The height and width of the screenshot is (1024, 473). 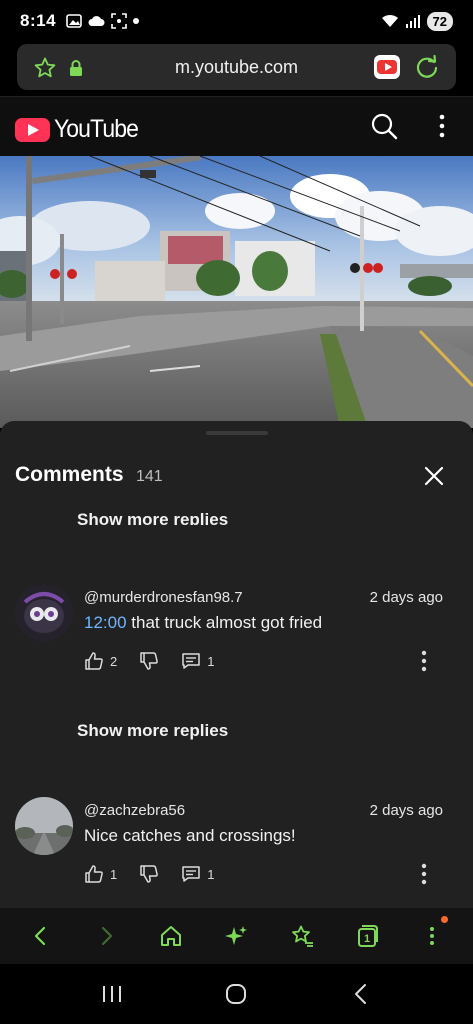 I want to click on comment-actions: 1 1, so click(x=160, y=874).